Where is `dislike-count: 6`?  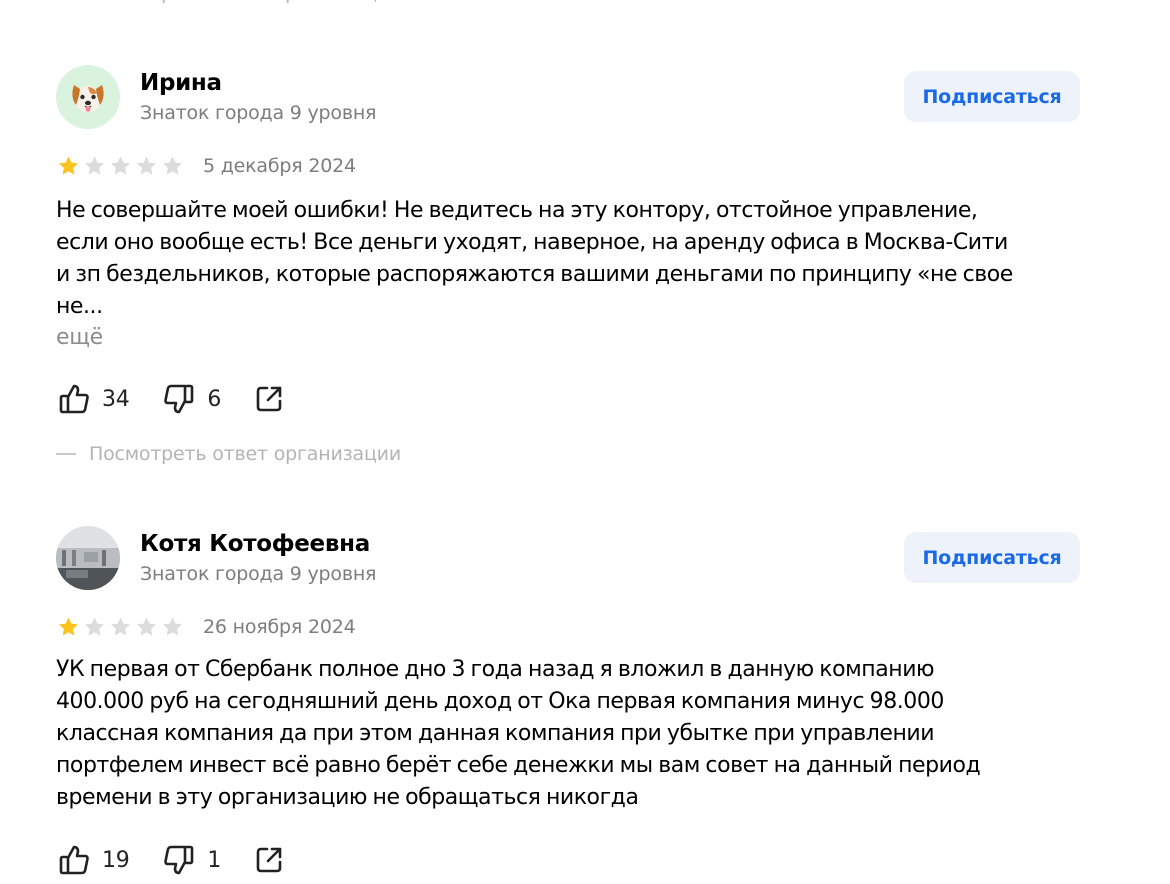
dislike-count: 6 is located at coordinates (214, 399).